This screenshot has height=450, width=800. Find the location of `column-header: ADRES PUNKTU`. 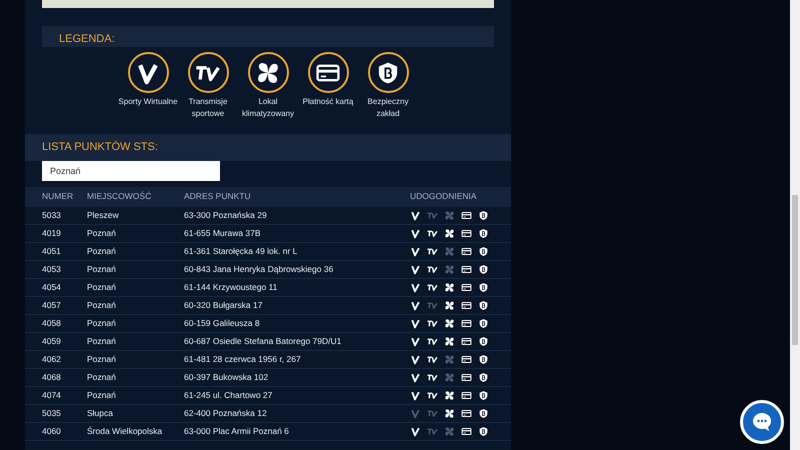

column-header: ADRES PUNKTU is located at coordinates (217, 196).